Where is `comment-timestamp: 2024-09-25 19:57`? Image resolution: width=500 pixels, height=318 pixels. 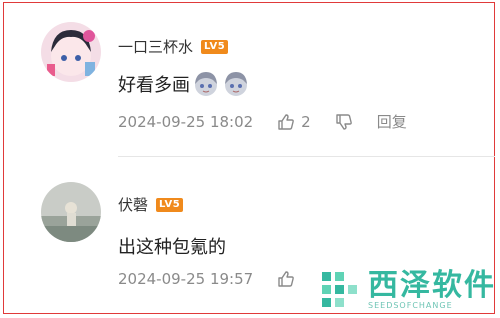 comment-timestamp: 2024-09-25 19:57 is located at coordinates (186, 279).